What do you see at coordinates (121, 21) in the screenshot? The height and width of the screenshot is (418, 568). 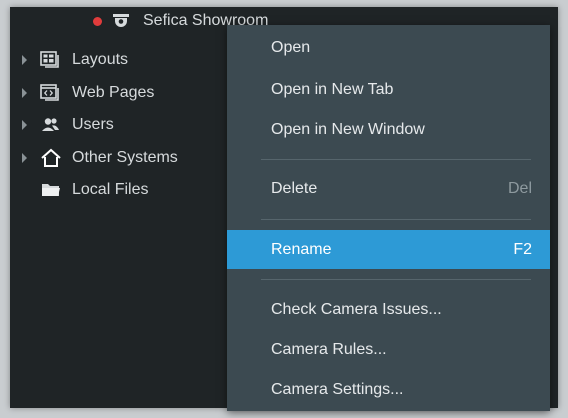 I see `camera-icon` at bounding box center [121, 21].